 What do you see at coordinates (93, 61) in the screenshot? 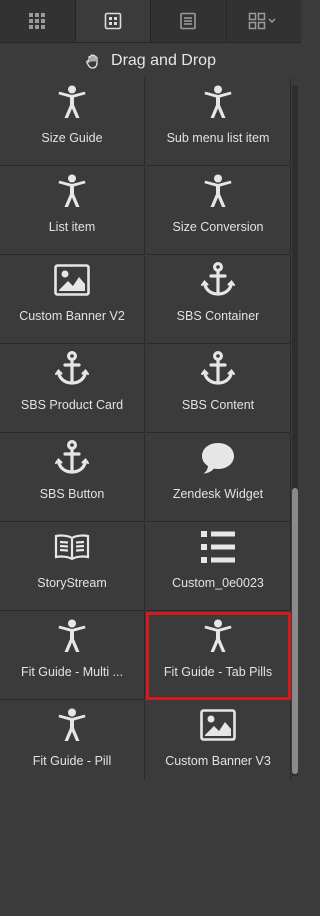
I see `hand-icon` at bounding box center [93, 61].